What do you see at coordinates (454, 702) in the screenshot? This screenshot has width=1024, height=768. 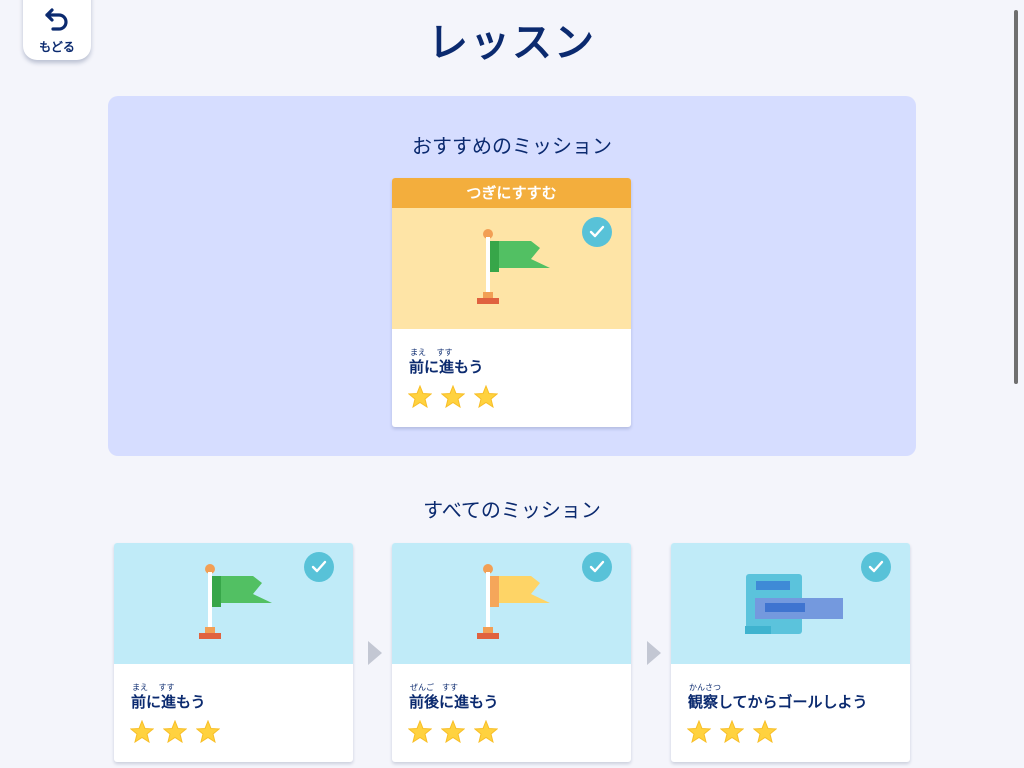 I see `mission-name: 前後に進もう` at bounding box center [454, 702].